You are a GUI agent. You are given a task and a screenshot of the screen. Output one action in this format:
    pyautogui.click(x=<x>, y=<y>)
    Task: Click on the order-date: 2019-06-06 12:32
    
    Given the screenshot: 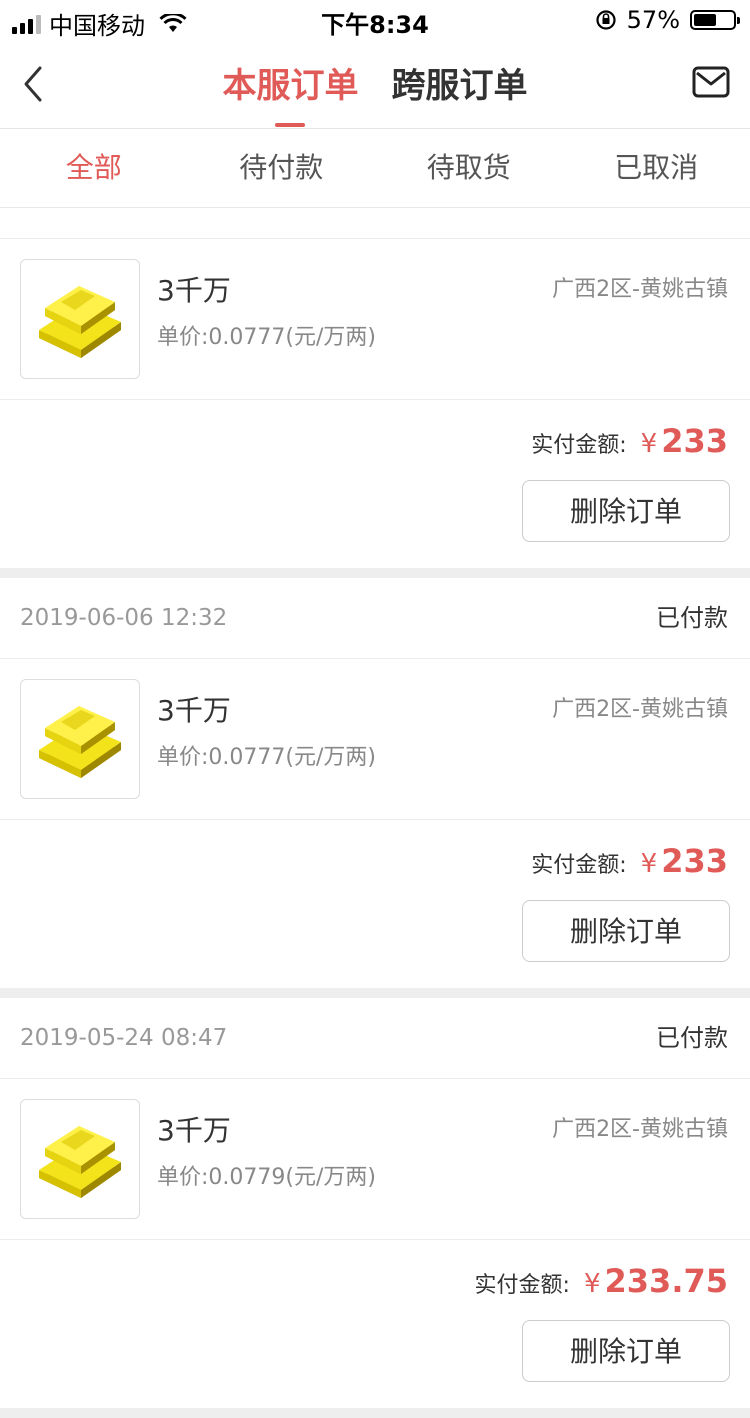 What is the action you would take?
    pyautogui.click(x=123, y=618)
    